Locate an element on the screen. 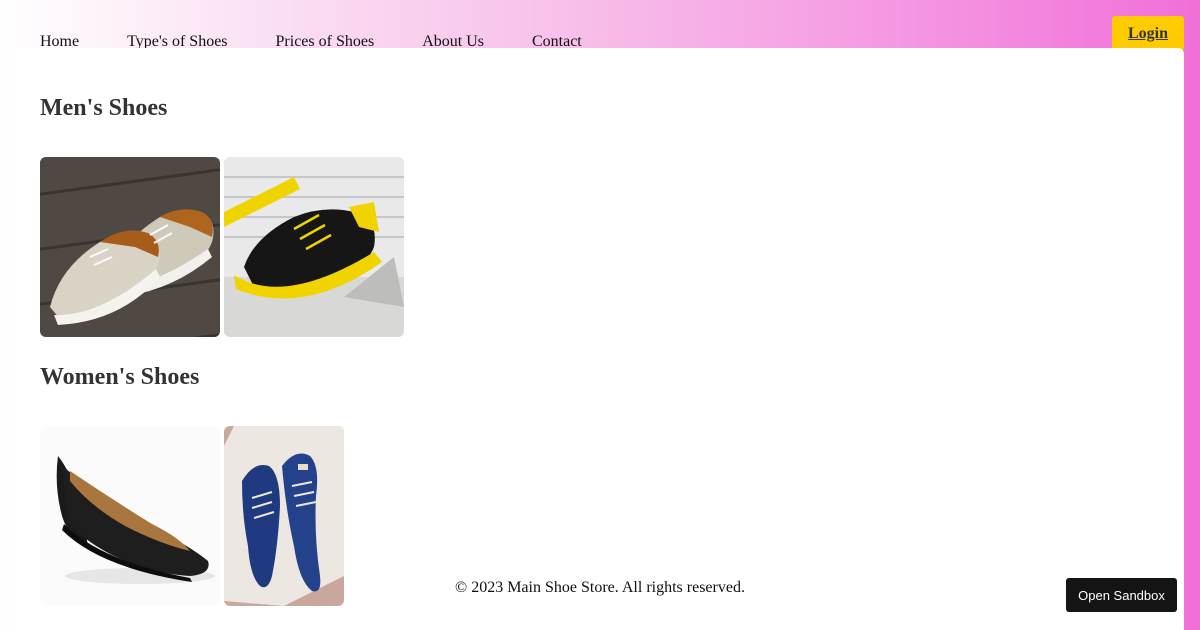 Image resolution: width=1200 pixels, height=630 pixels. black-yellow-sneakers-image is located at coordinates (314, 247).